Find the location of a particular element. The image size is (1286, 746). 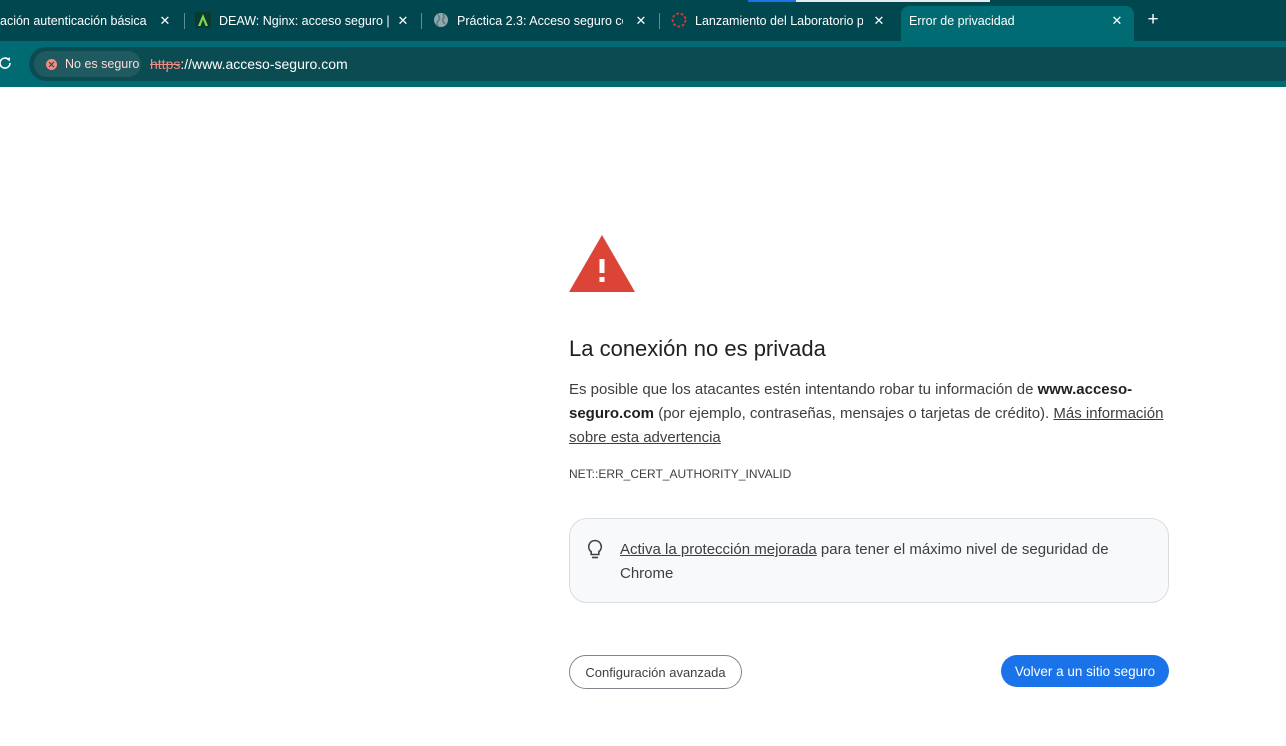

url-host: ://www.acceso-seguro.com is located at coordinates (264, 64).